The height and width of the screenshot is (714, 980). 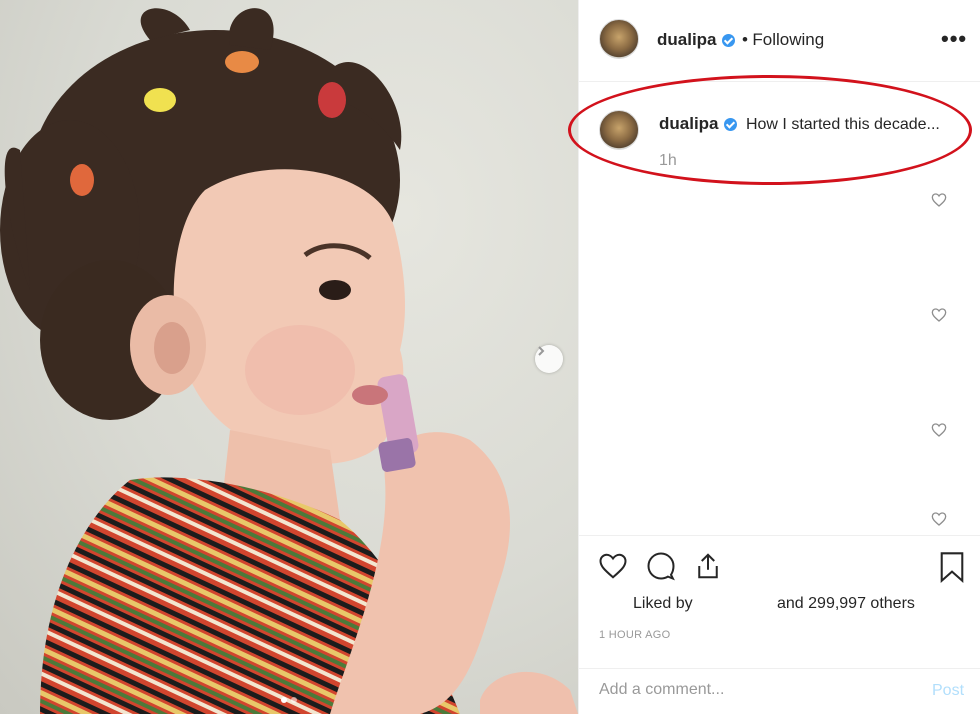 What do you see at coordinates (948, 691) in the screenshot?
I see `post-comment-button: Post` at bounding box center [948, 691].